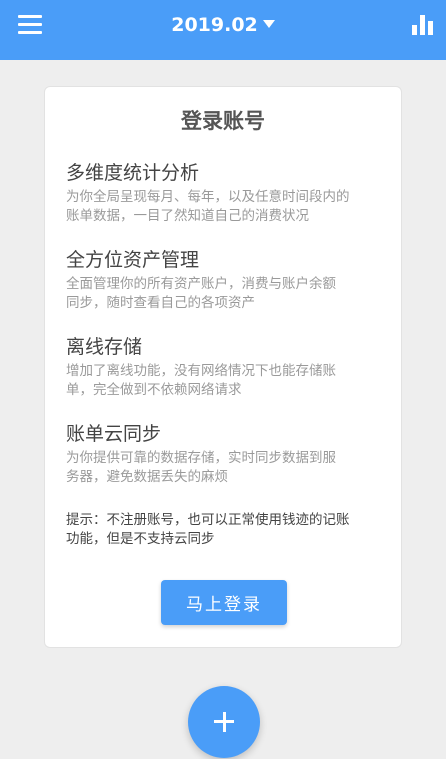 The height and width of the screenshot is (759, 446). Describe the element at coordinates (147, 477) in the screenshot. I see `feature-desc-line: 务器，避免数据丢失的麻烦` at that location.